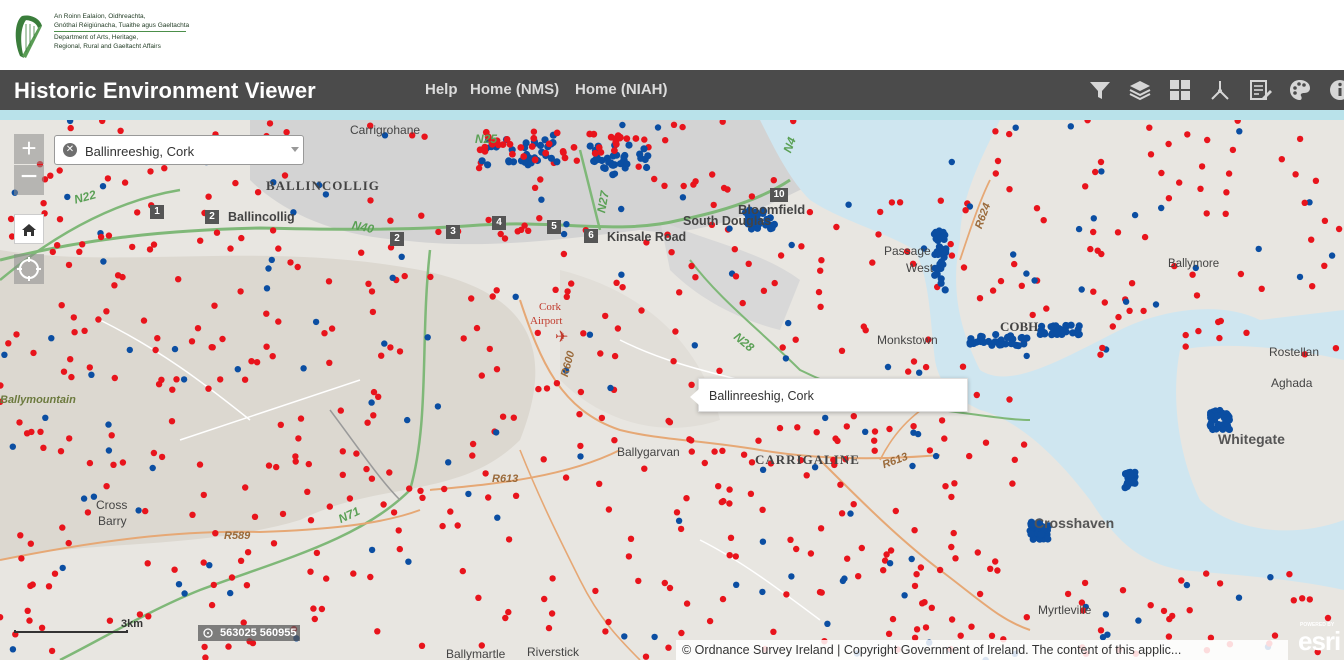 The width and height of the screenshot is (1344, 660). What do you see at coordinates (441, 89) in the screenshot?
I see `nav-help-link: Help` at bounding box center [441, 89].